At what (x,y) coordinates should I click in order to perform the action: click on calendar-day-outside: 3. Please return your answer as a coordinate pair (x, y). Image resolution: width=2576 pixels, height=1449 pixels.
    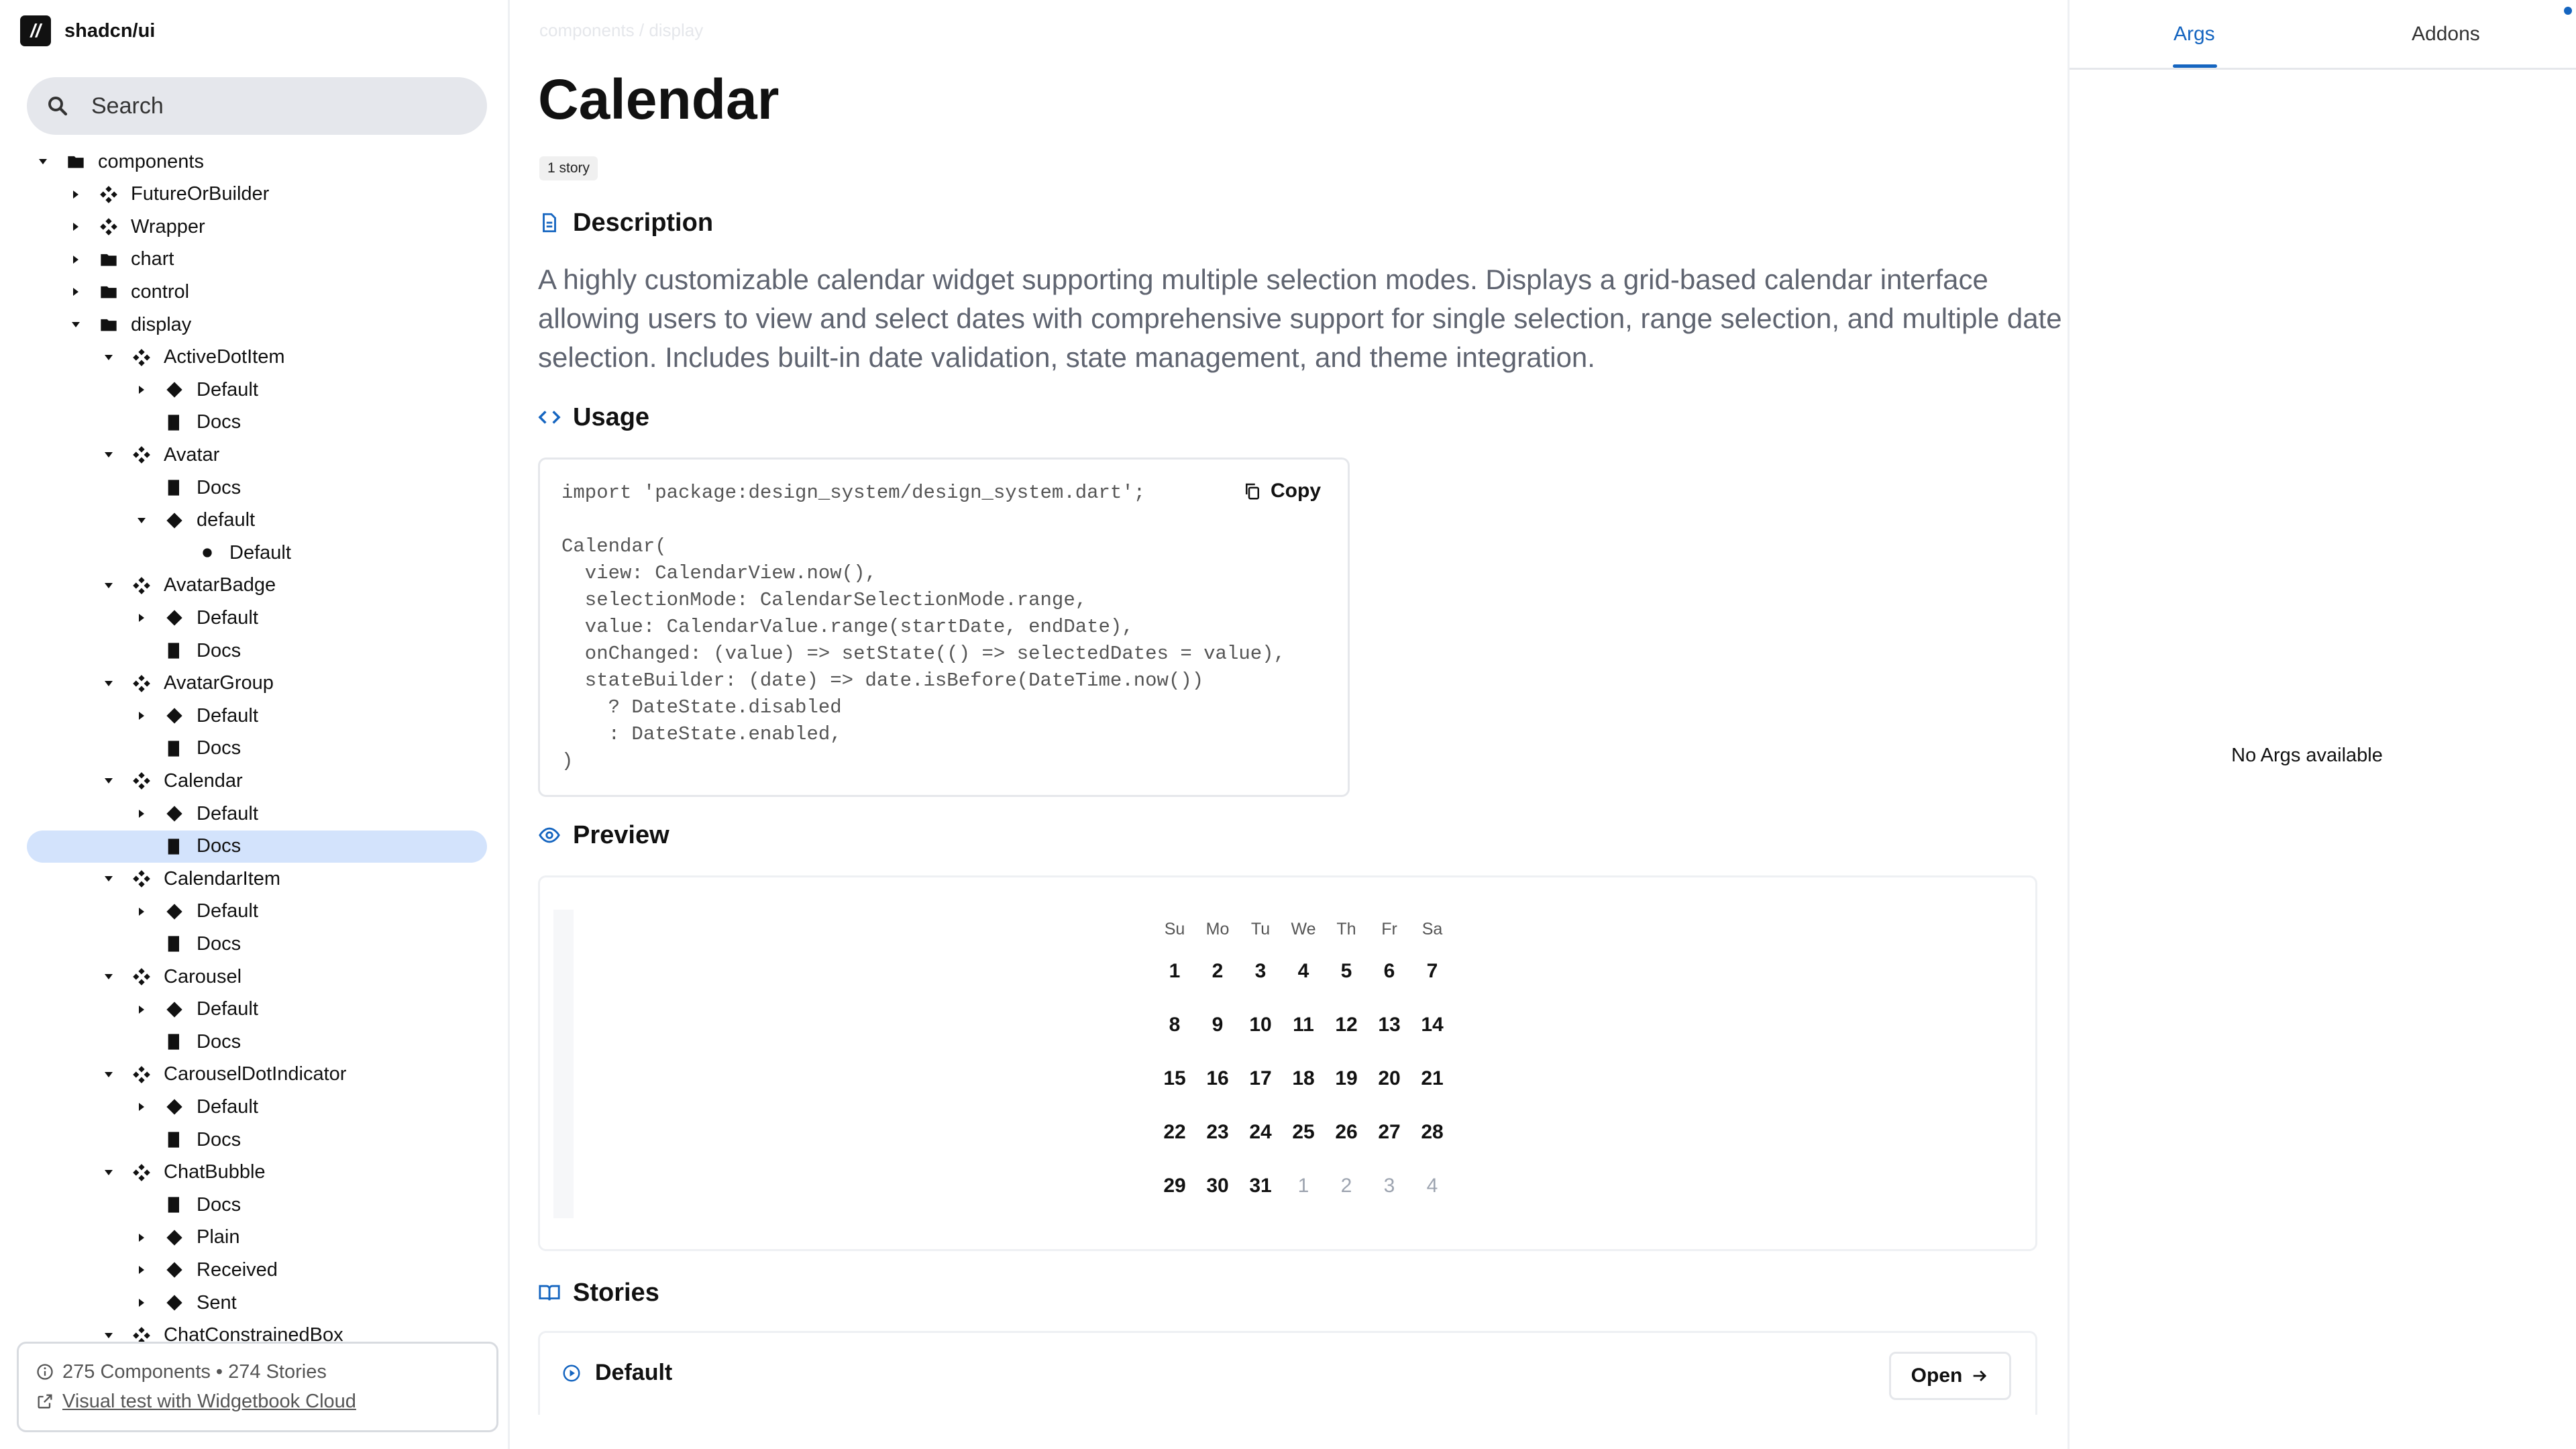
    Looking at the image, I should click on (1389, 1186).